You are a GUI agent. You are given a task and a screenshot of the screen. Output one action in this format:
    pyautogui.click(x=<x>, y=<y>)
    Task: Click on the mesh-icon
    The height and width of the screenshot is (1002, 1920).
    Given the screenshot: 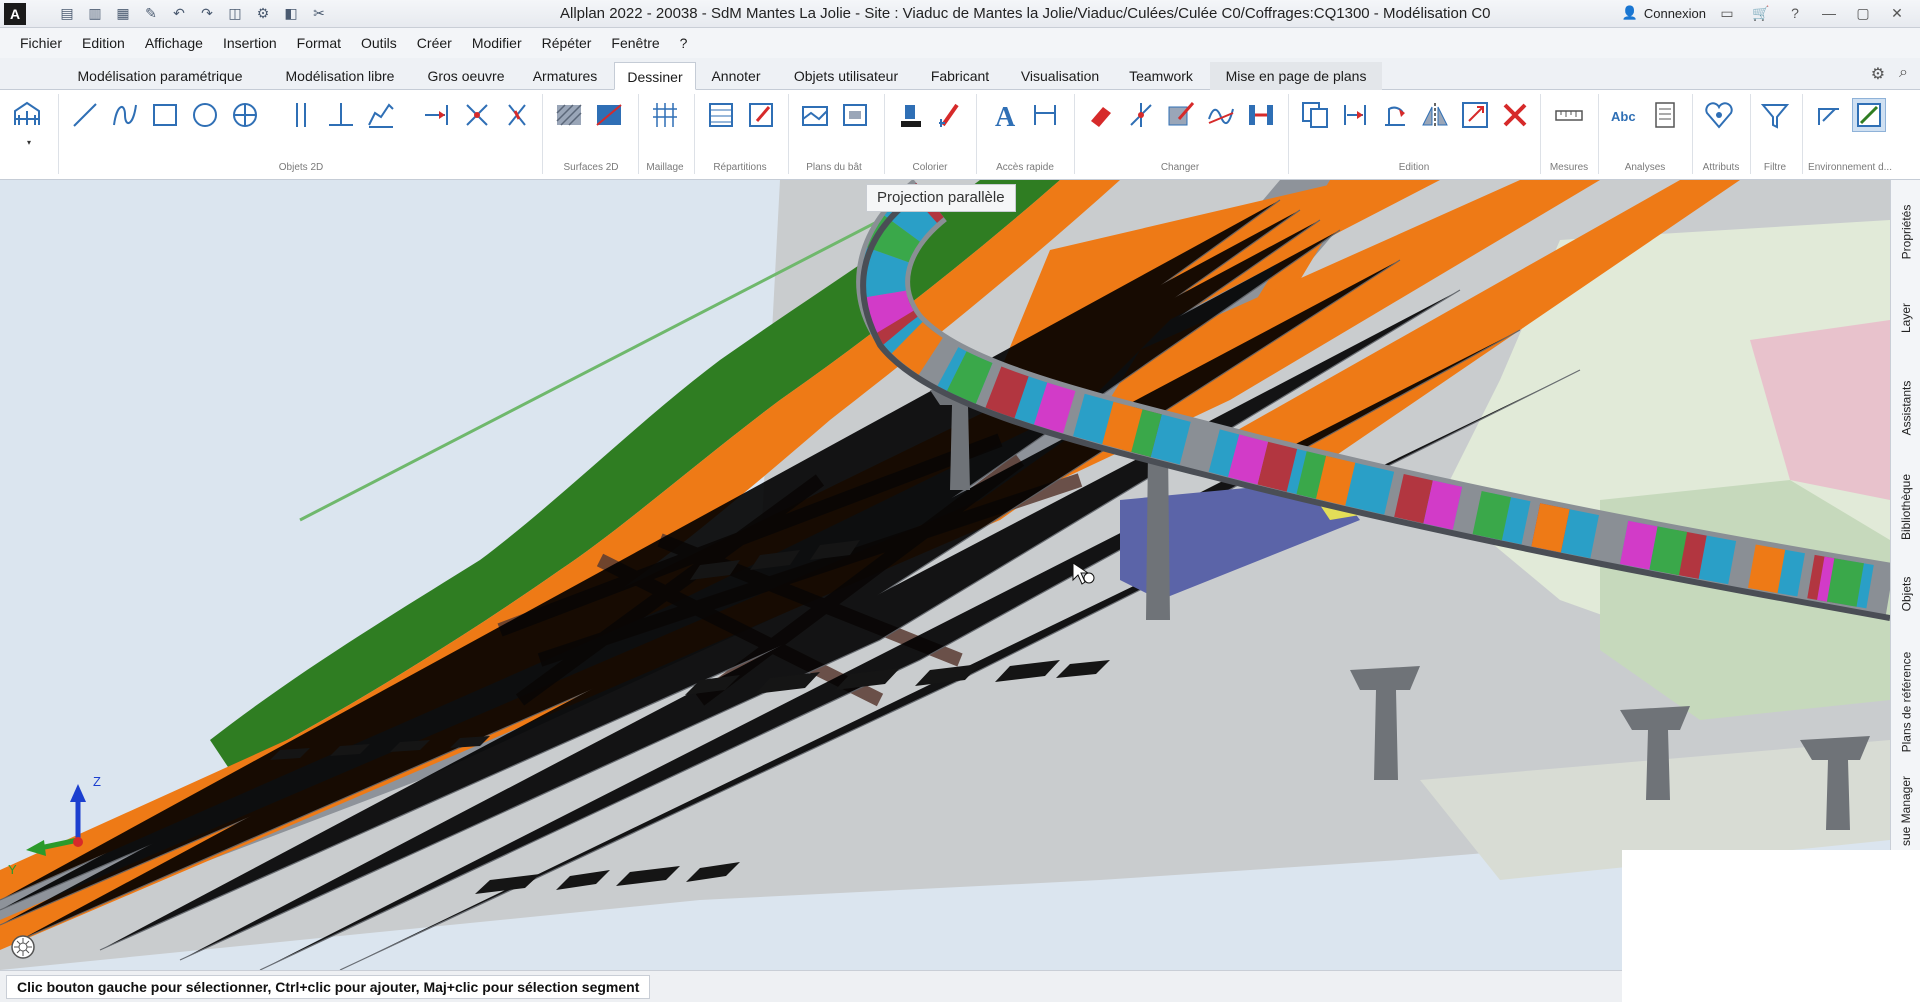 What is the action you would take?
    pyautogui.click(x=665, y=115)
    